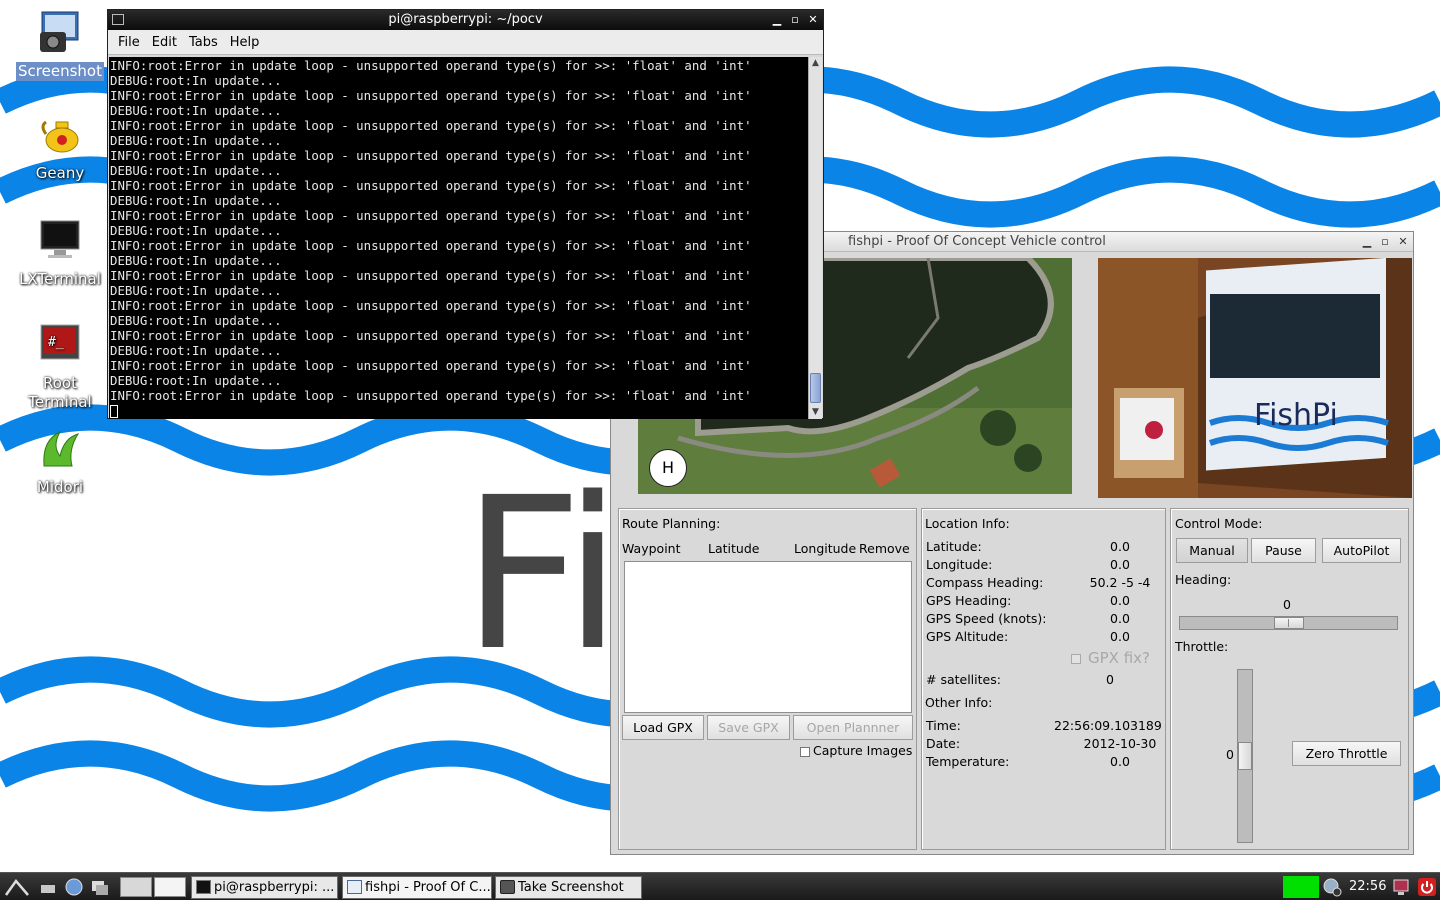 The height and width of the screenshot is (900, 1440). I want to click on menu-tabs: Tabs, so click(203, 42).